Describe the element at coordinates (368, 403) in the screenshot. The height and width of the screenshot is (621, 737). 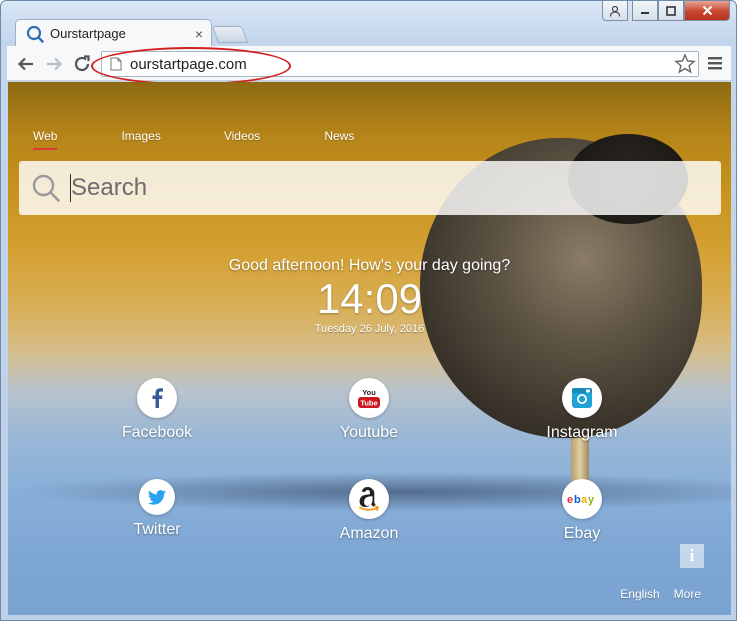
I see `youtube-logo-subtext: Tube` at that location.